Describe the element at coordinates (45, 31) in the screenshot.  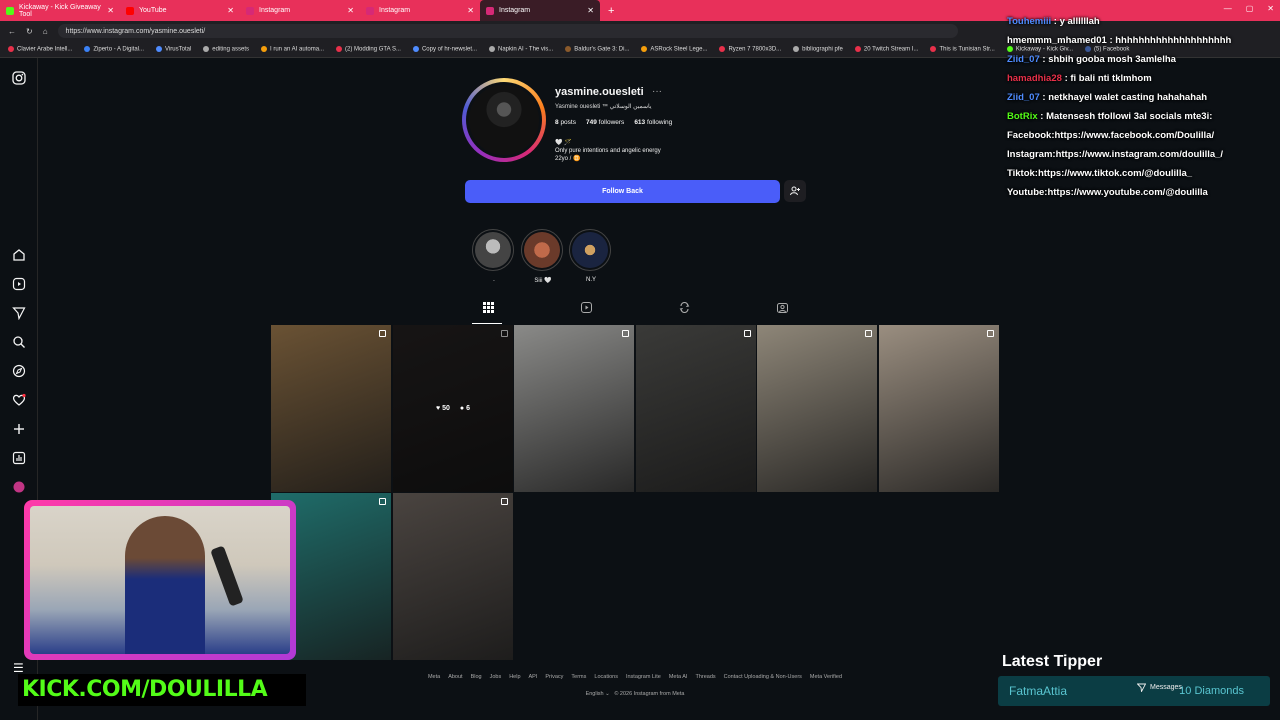
I see `home-icon: ⌂` at that location.